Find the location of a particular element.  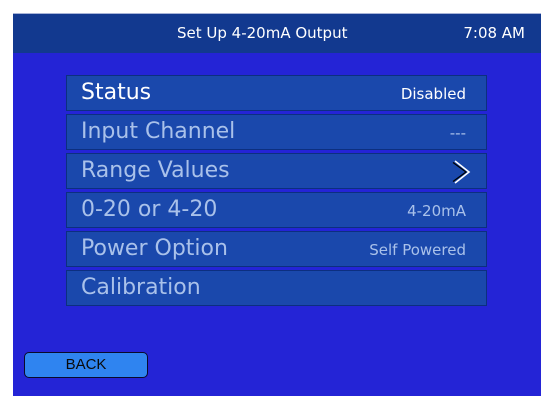

menu-item-label: Power Option is located at coordinates (154, 248).